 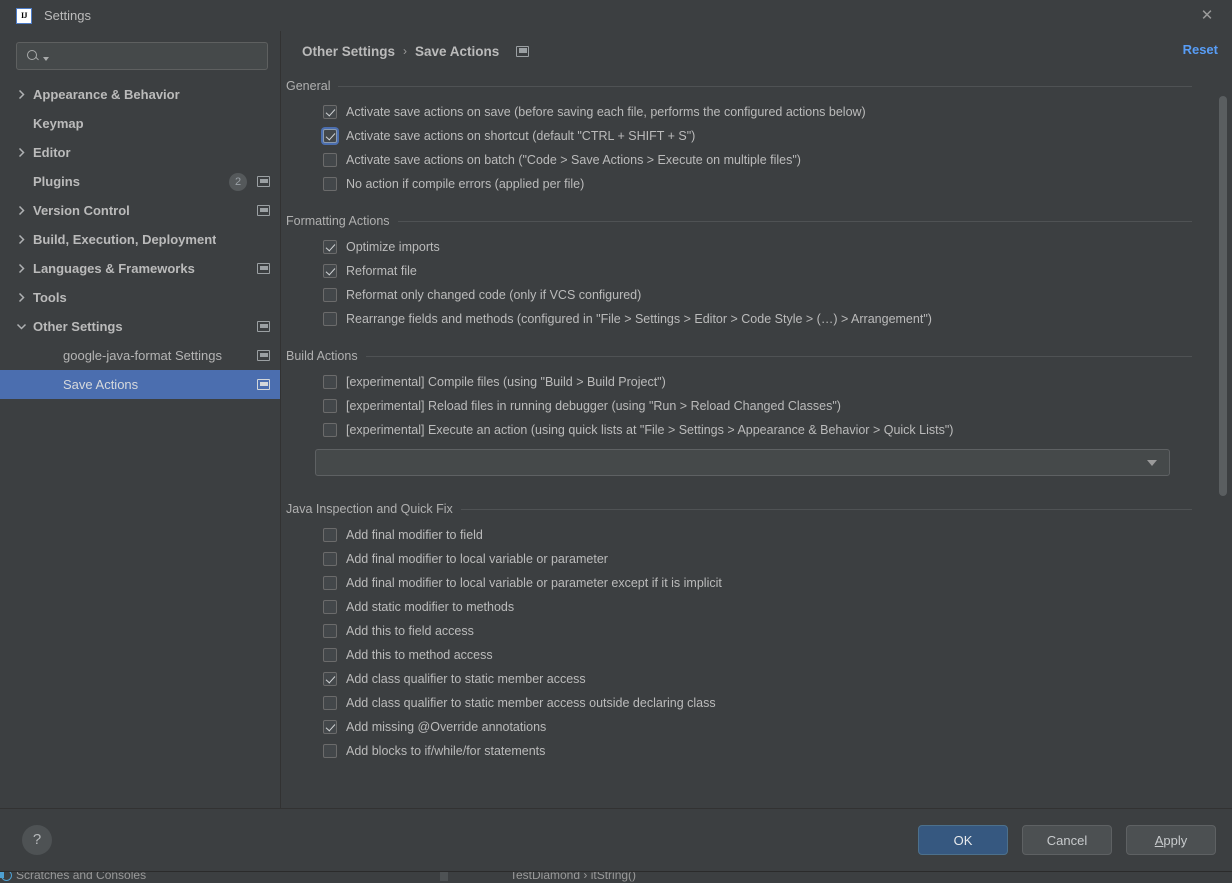 What do you see at coordinates (1200, 49) in the screenshot?
I see `reset-link: Reset` at bounding box center [1200, 49].